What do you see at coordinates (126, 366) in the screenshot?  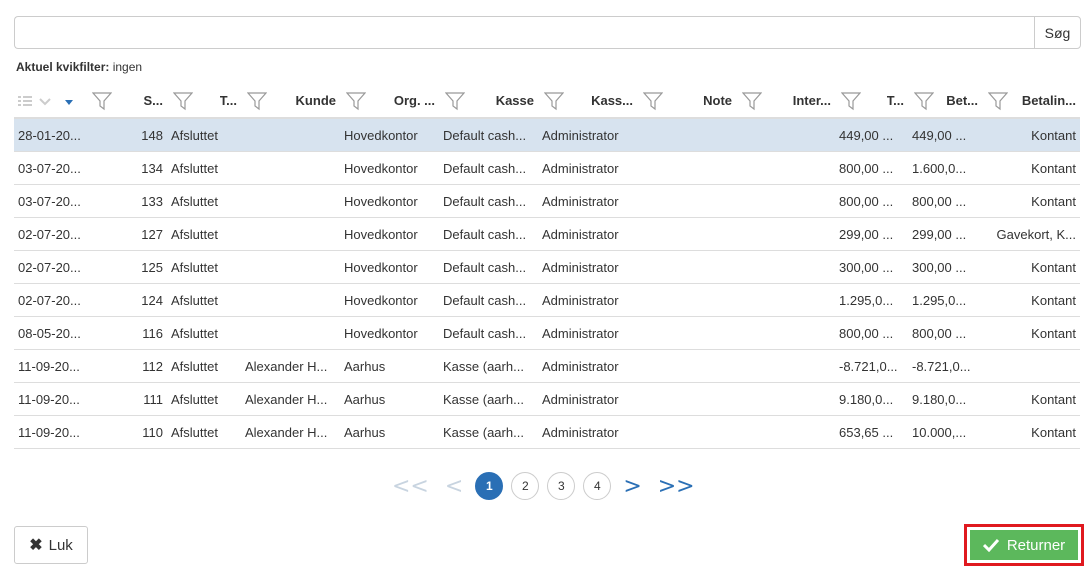 I see `cell-number: 112` at bounding box center [126, 366].